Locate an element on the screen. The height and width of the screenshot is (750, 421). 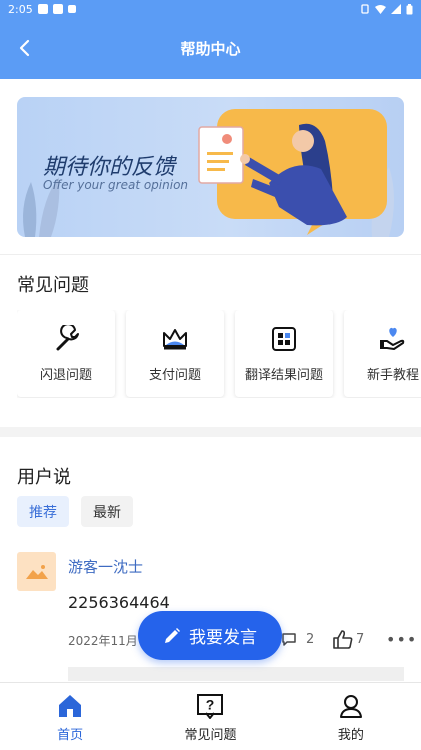
faq-list: 闪退问题 支付问题 翻译结果问题 新手教程 is located at coordinates (219, 354).